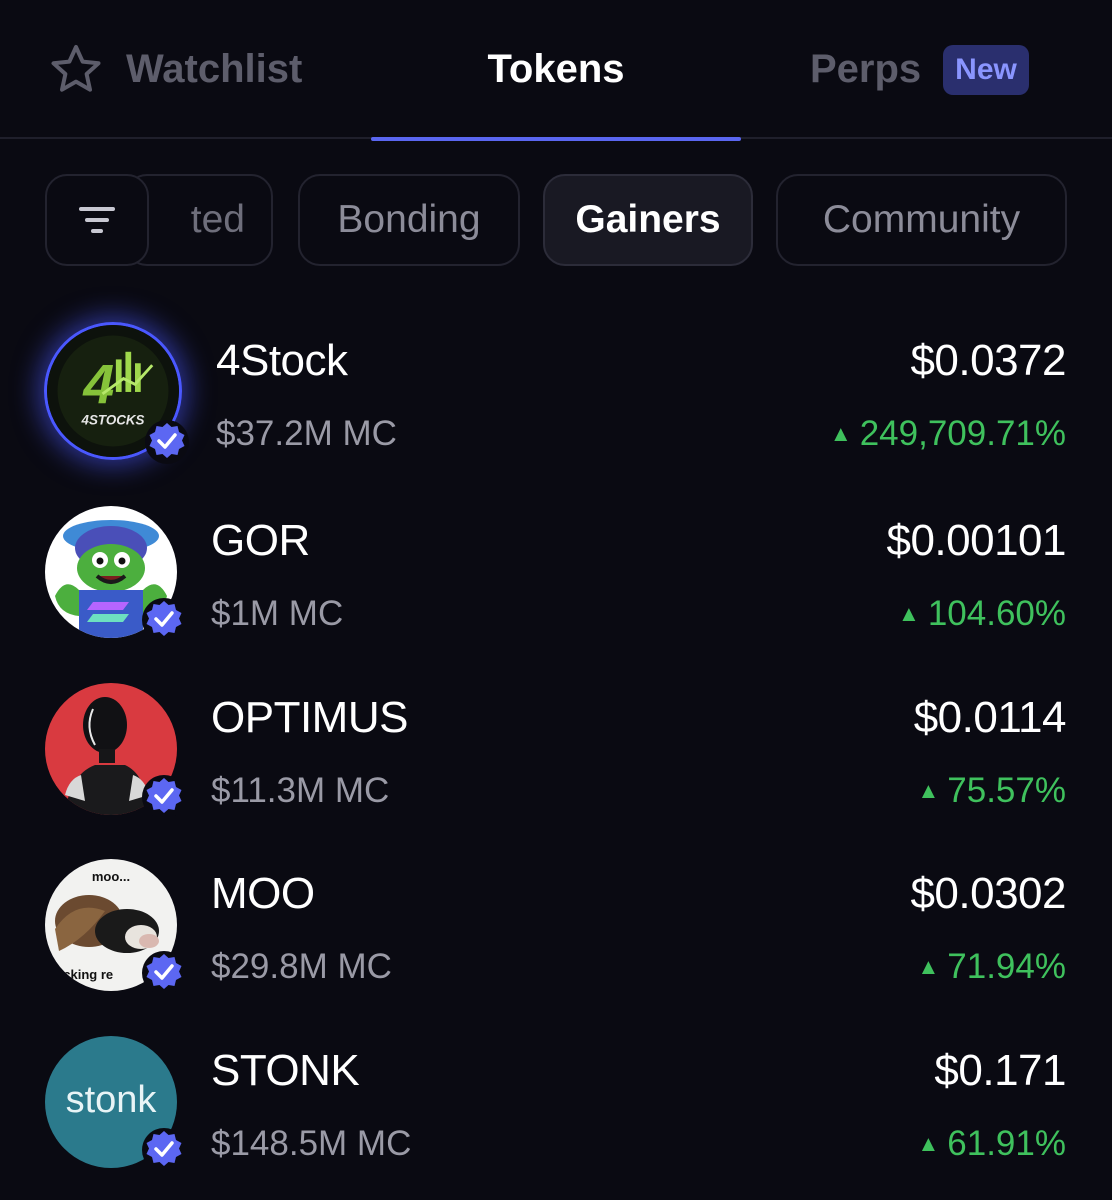 The width and height of the screenshot is (1112, 1200). Describe the element at coordinates (556, 139) in the screenshot. I see `active-tab-indicator` at that location.